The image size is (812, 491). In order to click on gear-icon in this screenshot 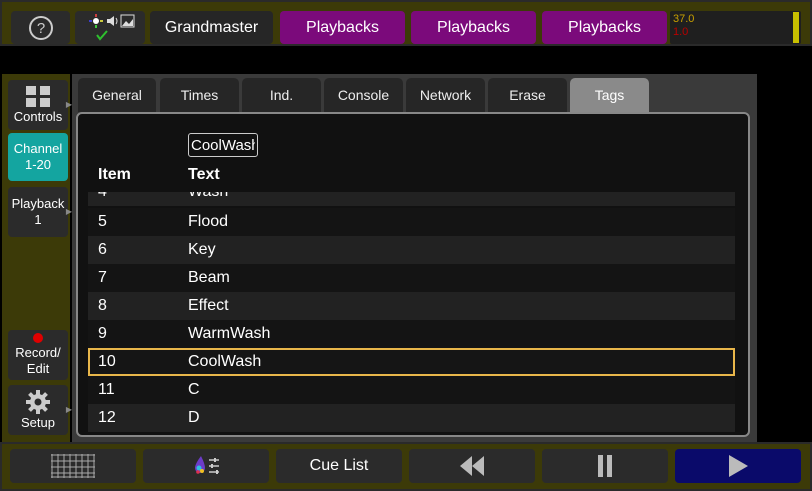, I will do `click(38, 402)`.